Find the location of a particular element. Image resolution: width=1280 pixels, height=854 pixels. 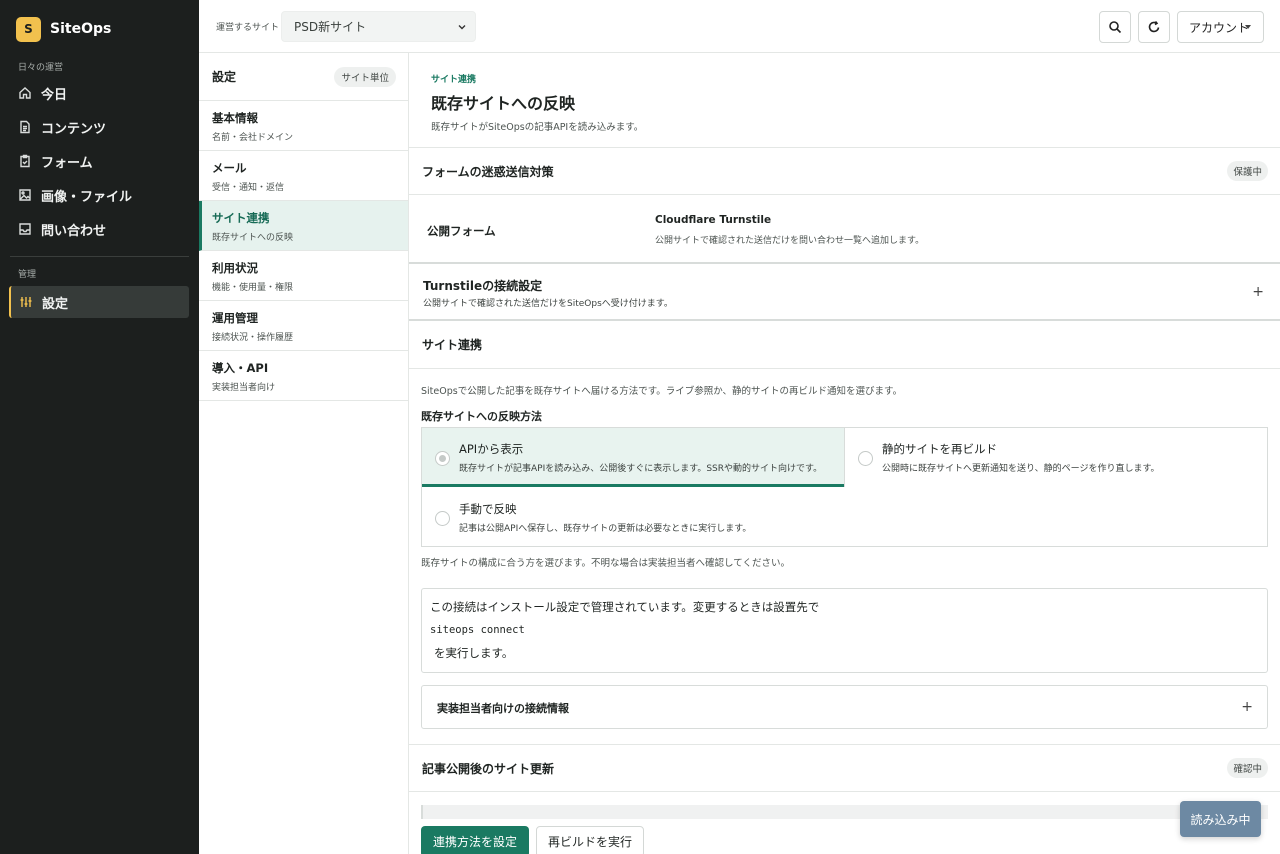

method-label: 既存サイトへの反映方法 is located at coordinates (481, 416).